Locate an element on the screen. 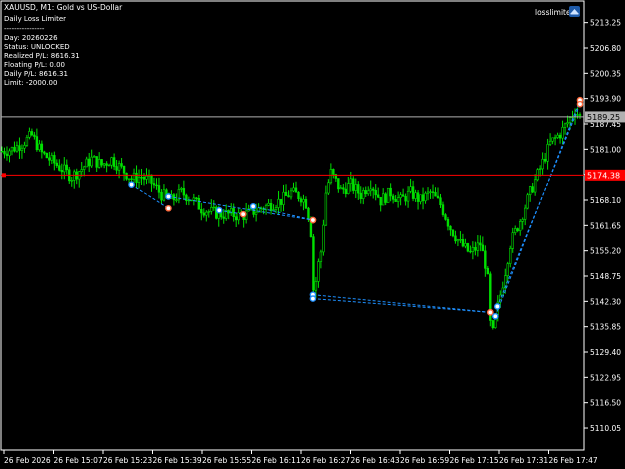  price-label: 5155.20 is located at coordinates (605, 251).